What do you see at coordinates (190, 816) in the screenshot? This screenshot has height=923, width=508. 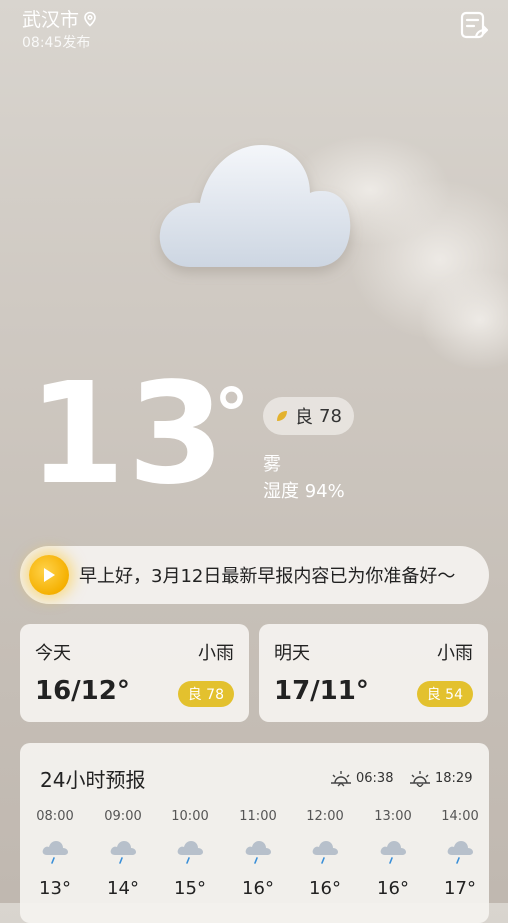 I see `hour-time: 10:00` at bounding box center [190, 816].